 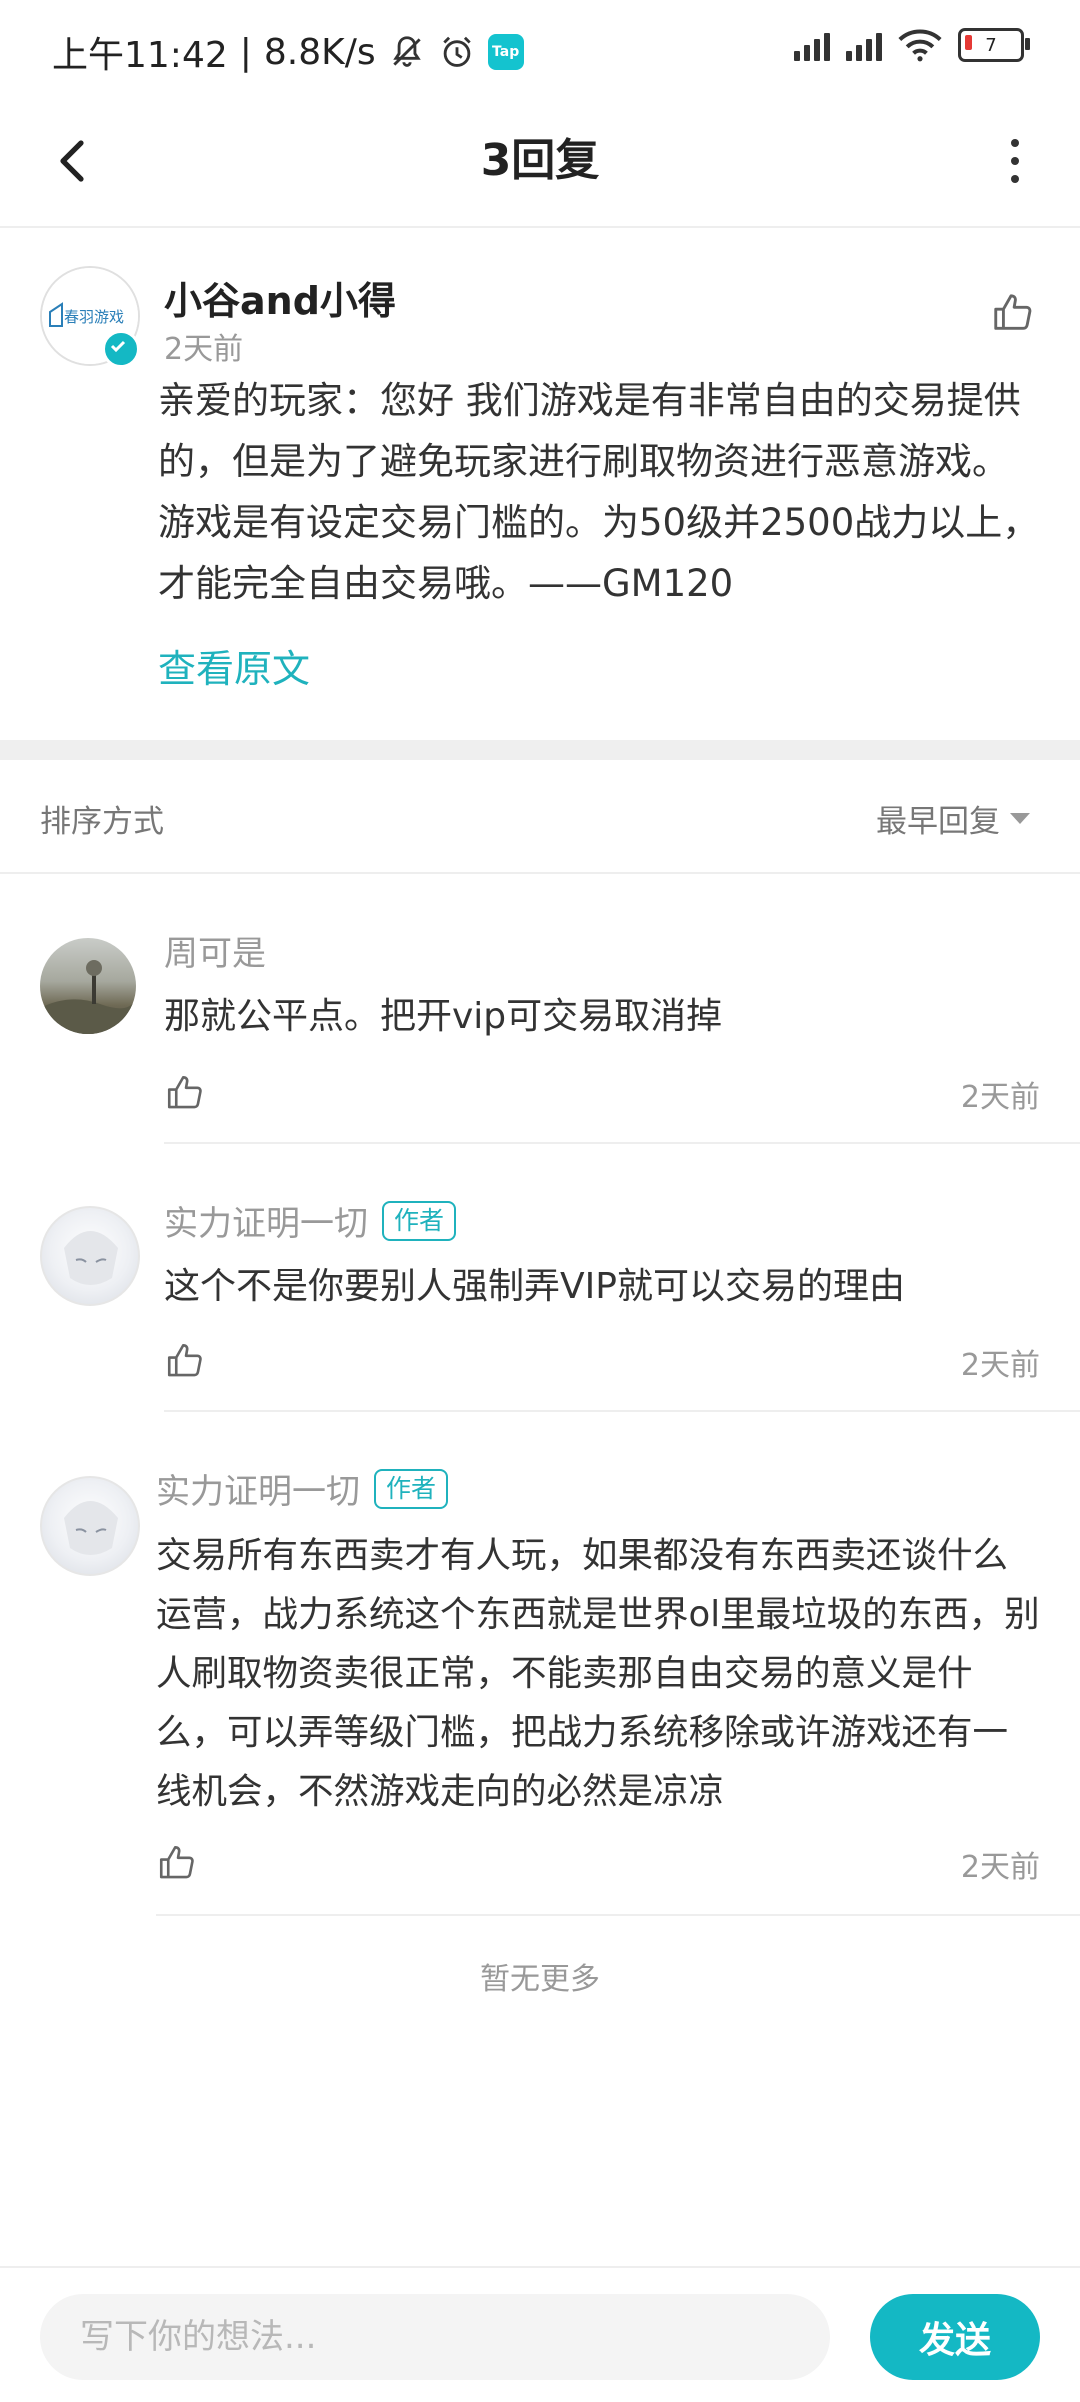 I want to click on battery-level: 7, so click(x=991, y=45).